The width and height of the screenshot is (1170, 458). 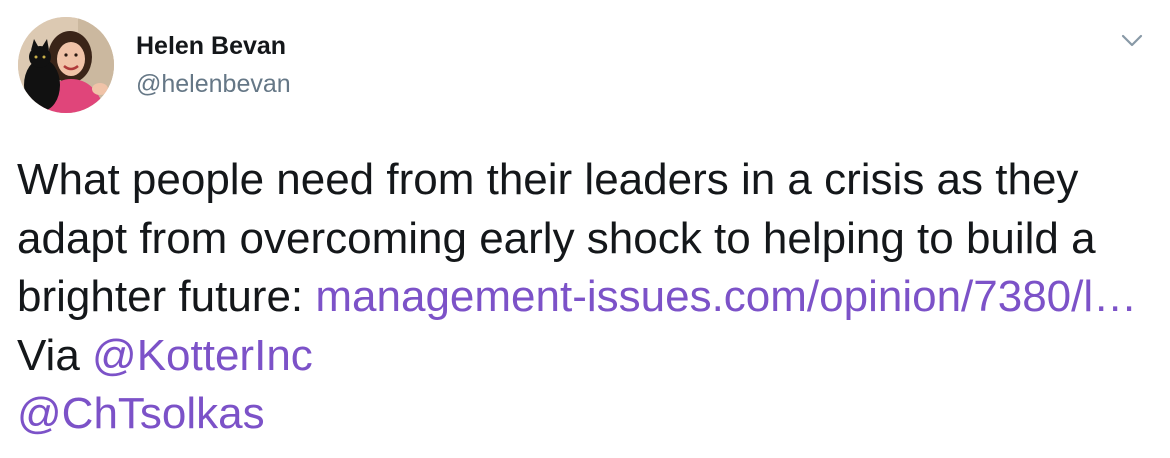 I want to click on mention-kotterinc: @KotterInc, so click(x=202, y=355).